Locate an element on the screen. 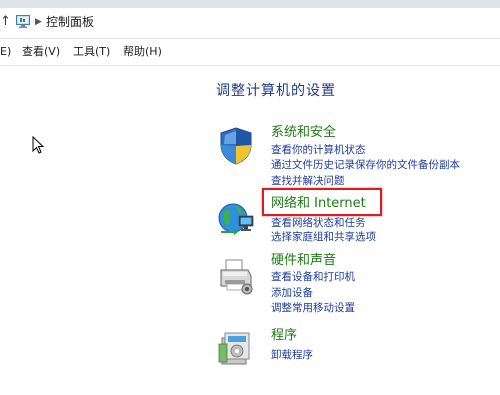  menu-bar: E) 查看(V) 工具(T) 帮助(H) is located at coordinates (250, 52).